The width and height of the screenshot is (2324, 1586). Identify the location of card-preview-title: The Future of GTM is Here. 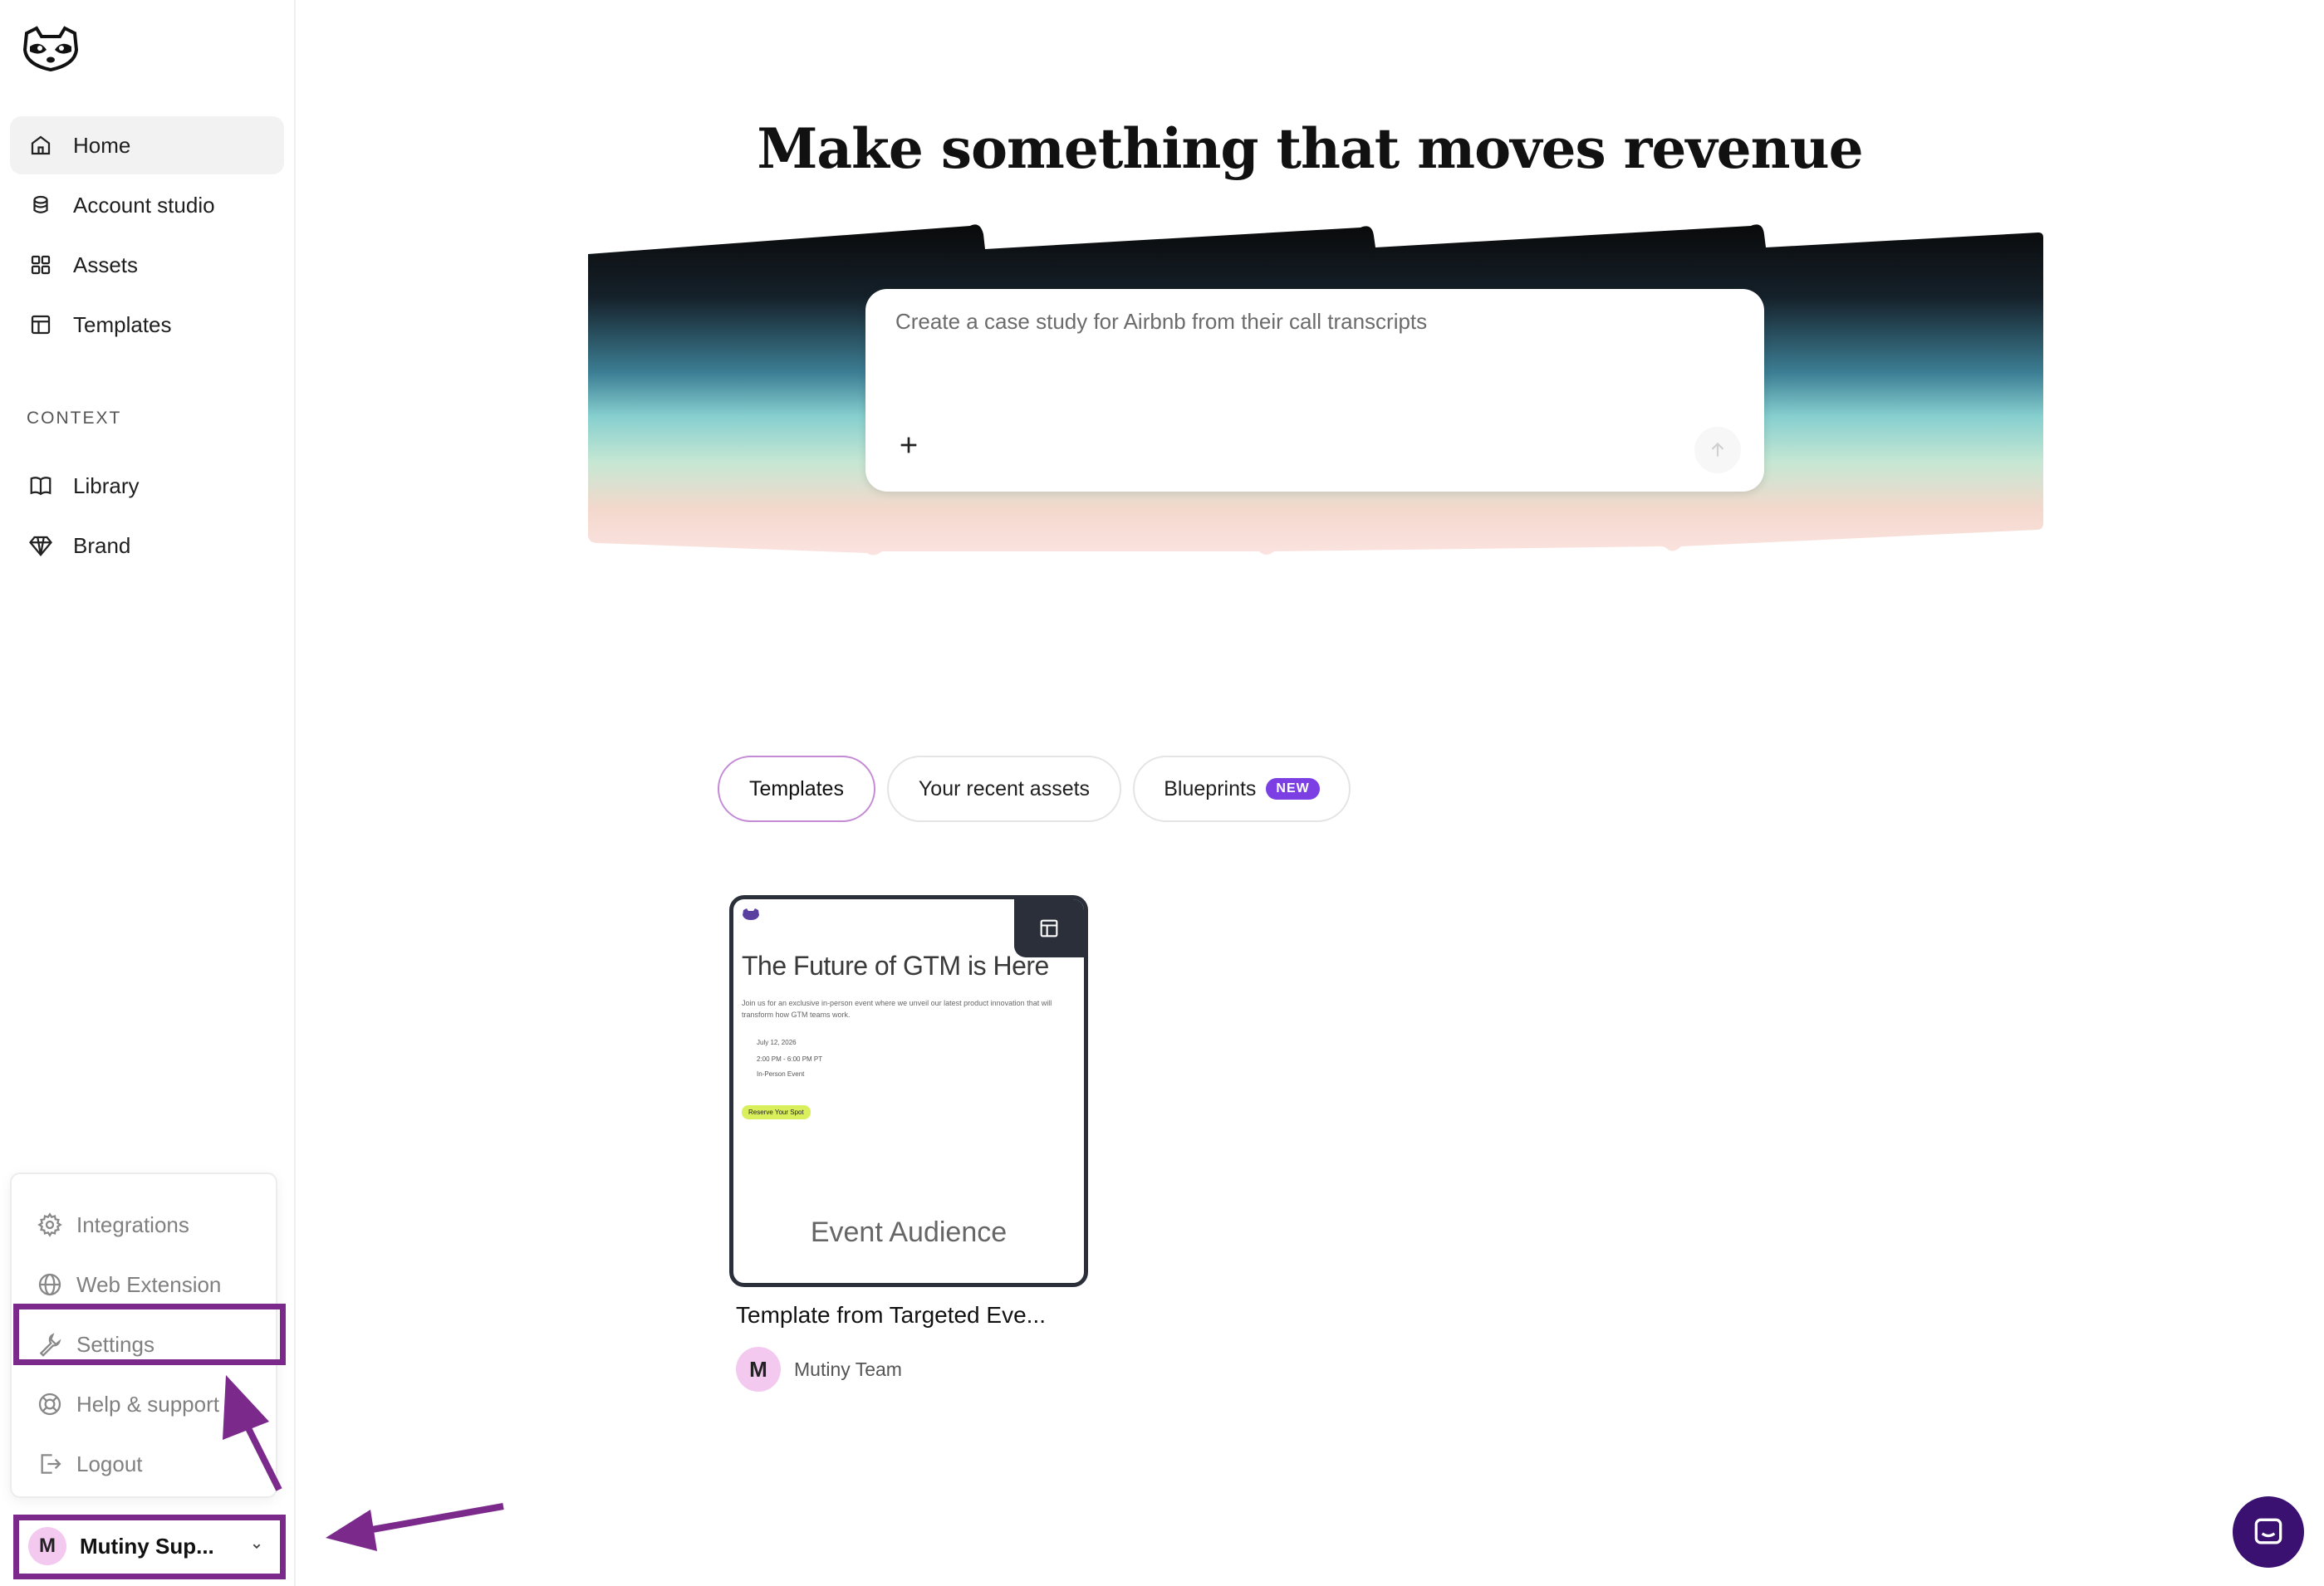
(896, 966).